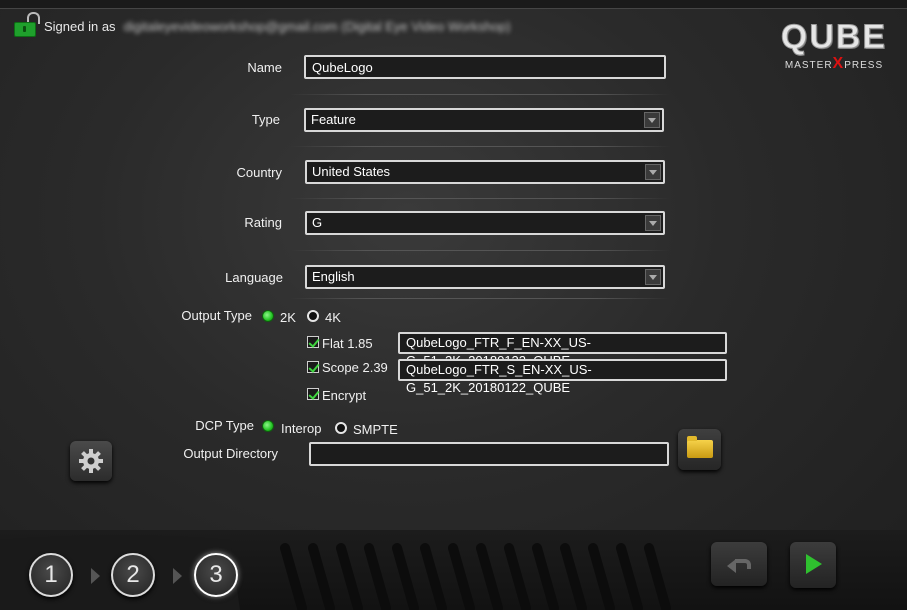 The width and height of the screenshot is (907, 610). I want to click on name-label: Name, so click(264, 67).